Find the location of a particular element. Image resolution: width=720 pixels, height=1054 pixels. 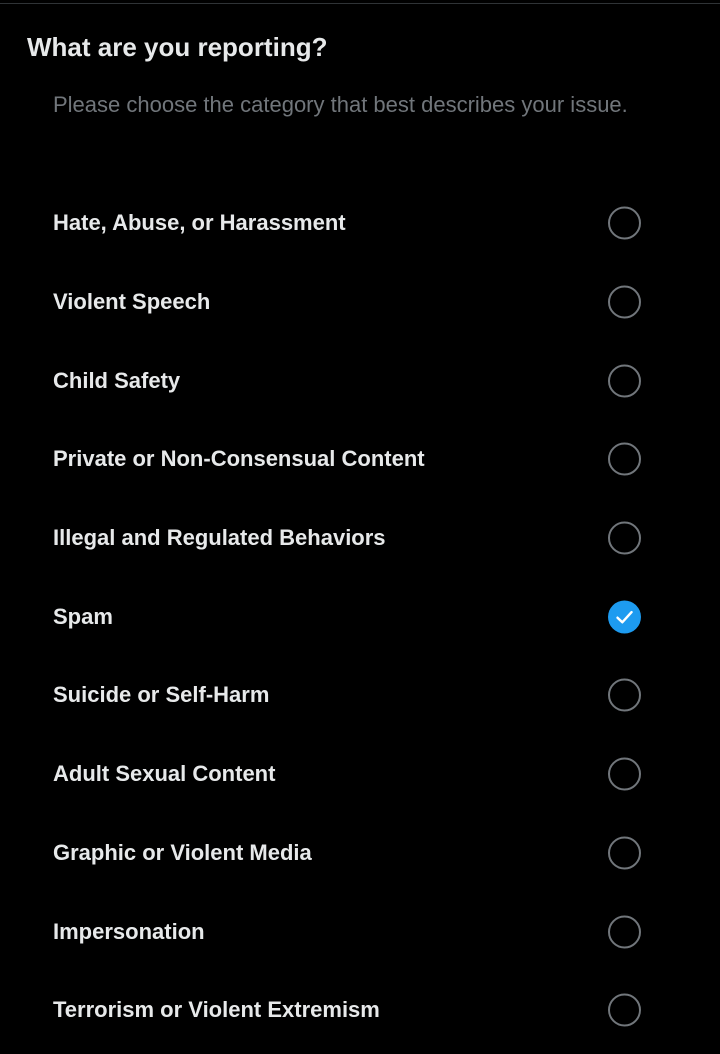

report-option-label: Terrorism or Violent Extremism is located at coordinates (216, 1010).